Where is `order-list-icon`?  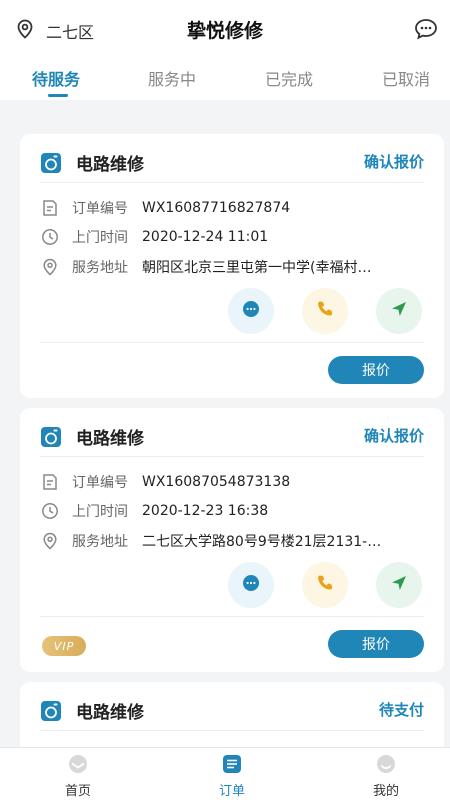
order-list-icon is located at coordinates (232, 766).